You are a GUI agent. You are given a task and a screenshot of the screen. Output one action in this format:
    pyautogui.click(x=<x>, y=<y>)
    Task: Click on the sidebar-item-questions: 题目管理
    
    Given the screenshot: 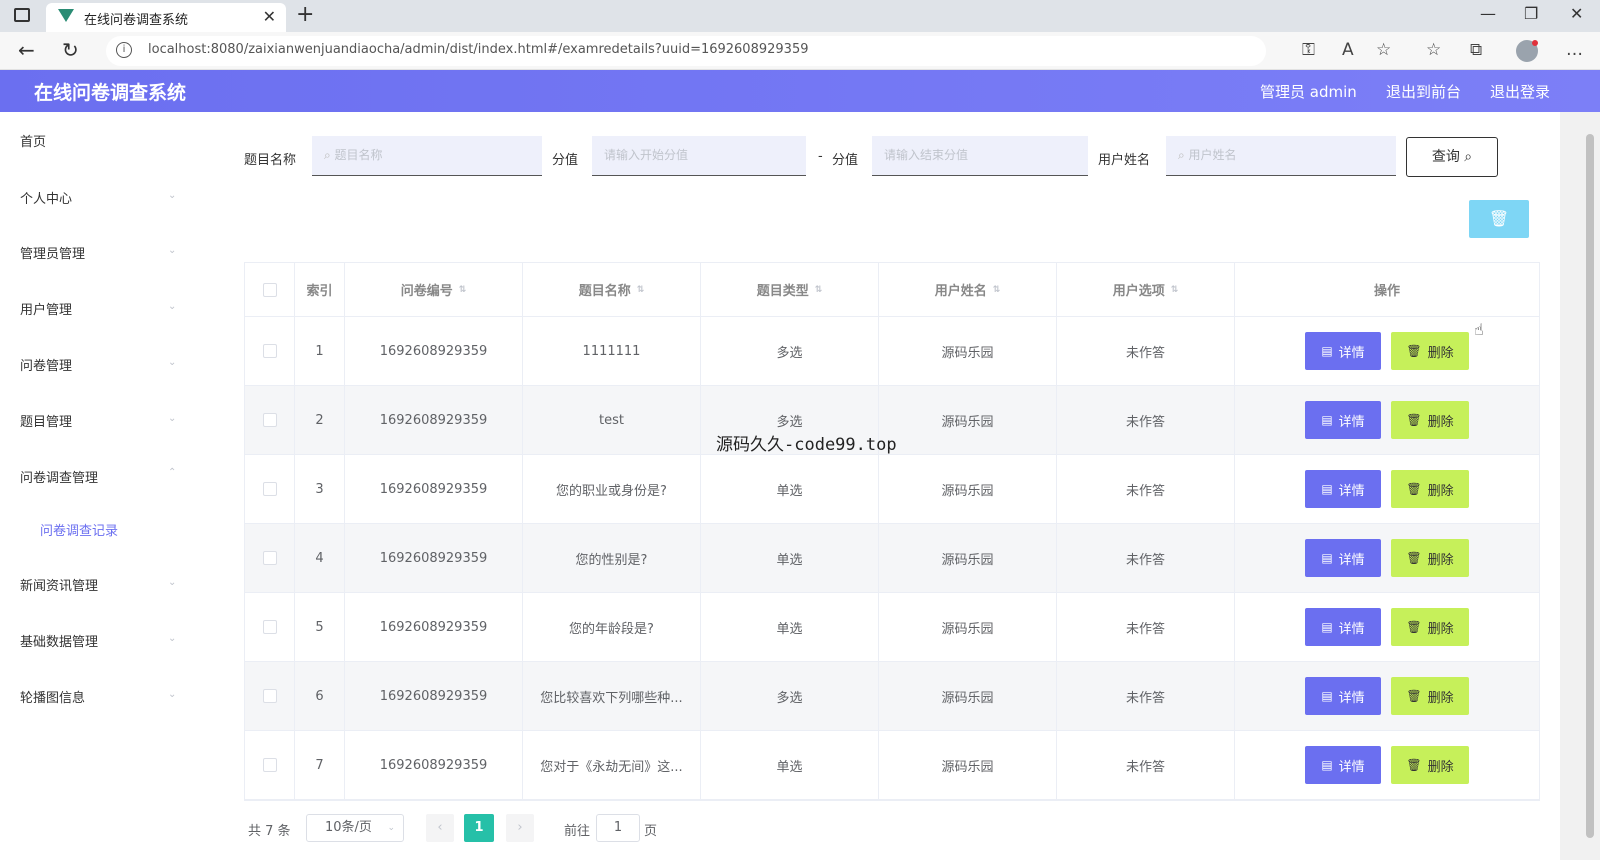 What is the action you would take?
    pyautogui.click(x=46, y=420)
    